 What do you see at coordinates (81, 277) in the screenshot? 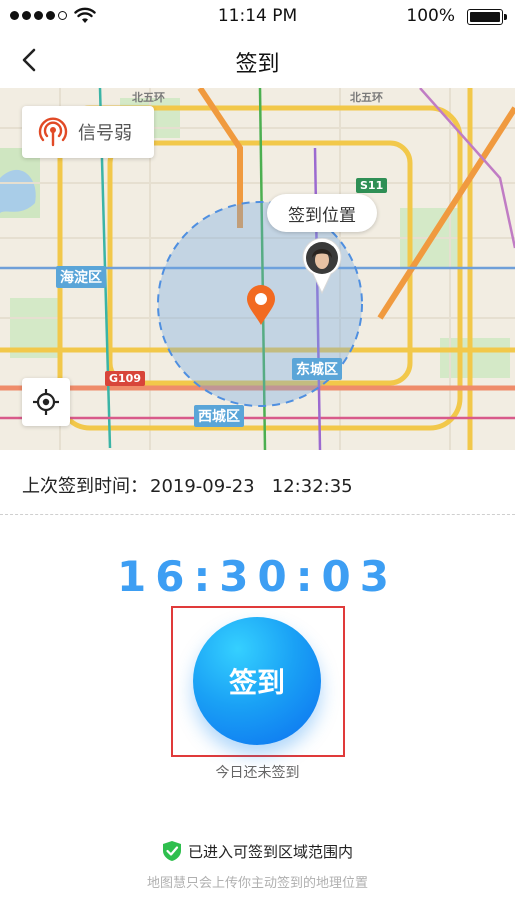
I see `district-label: 海淀区` at bounding box center [81, 277].